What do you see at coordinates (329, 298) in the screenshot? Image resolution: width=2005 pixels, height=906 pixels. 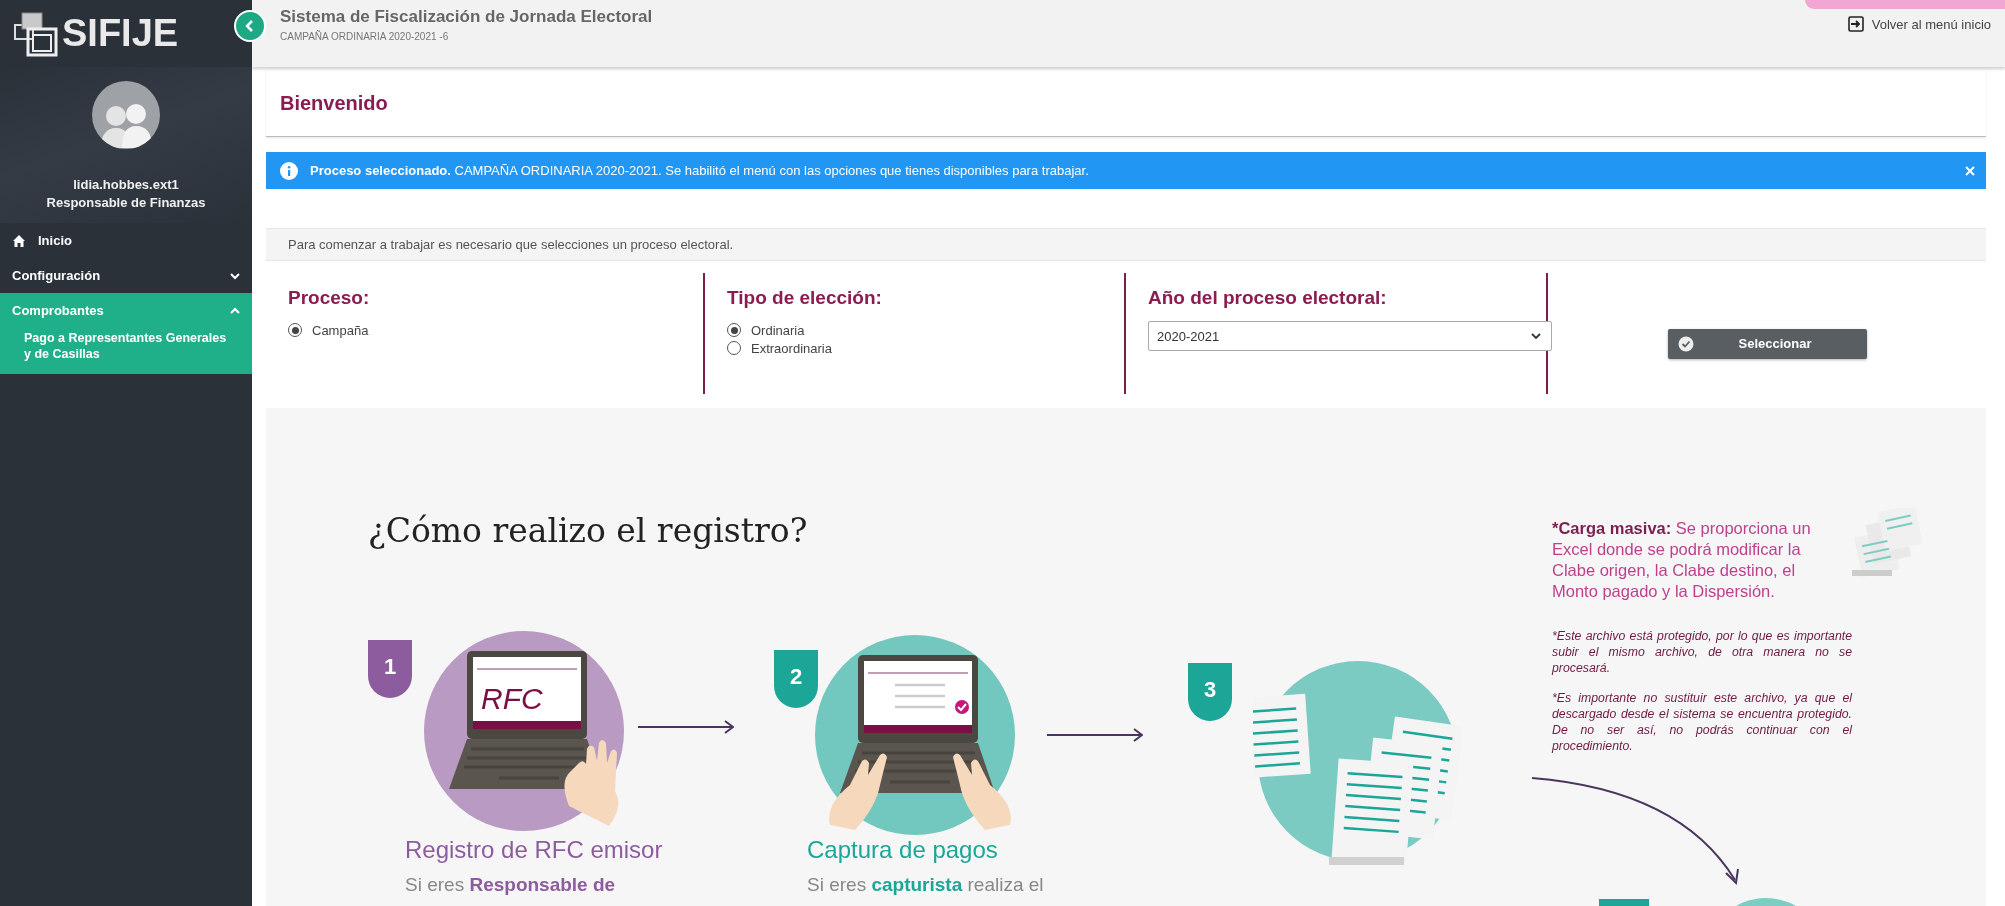 I see `field-label: Proceso:` at bounding box center [329, 298].